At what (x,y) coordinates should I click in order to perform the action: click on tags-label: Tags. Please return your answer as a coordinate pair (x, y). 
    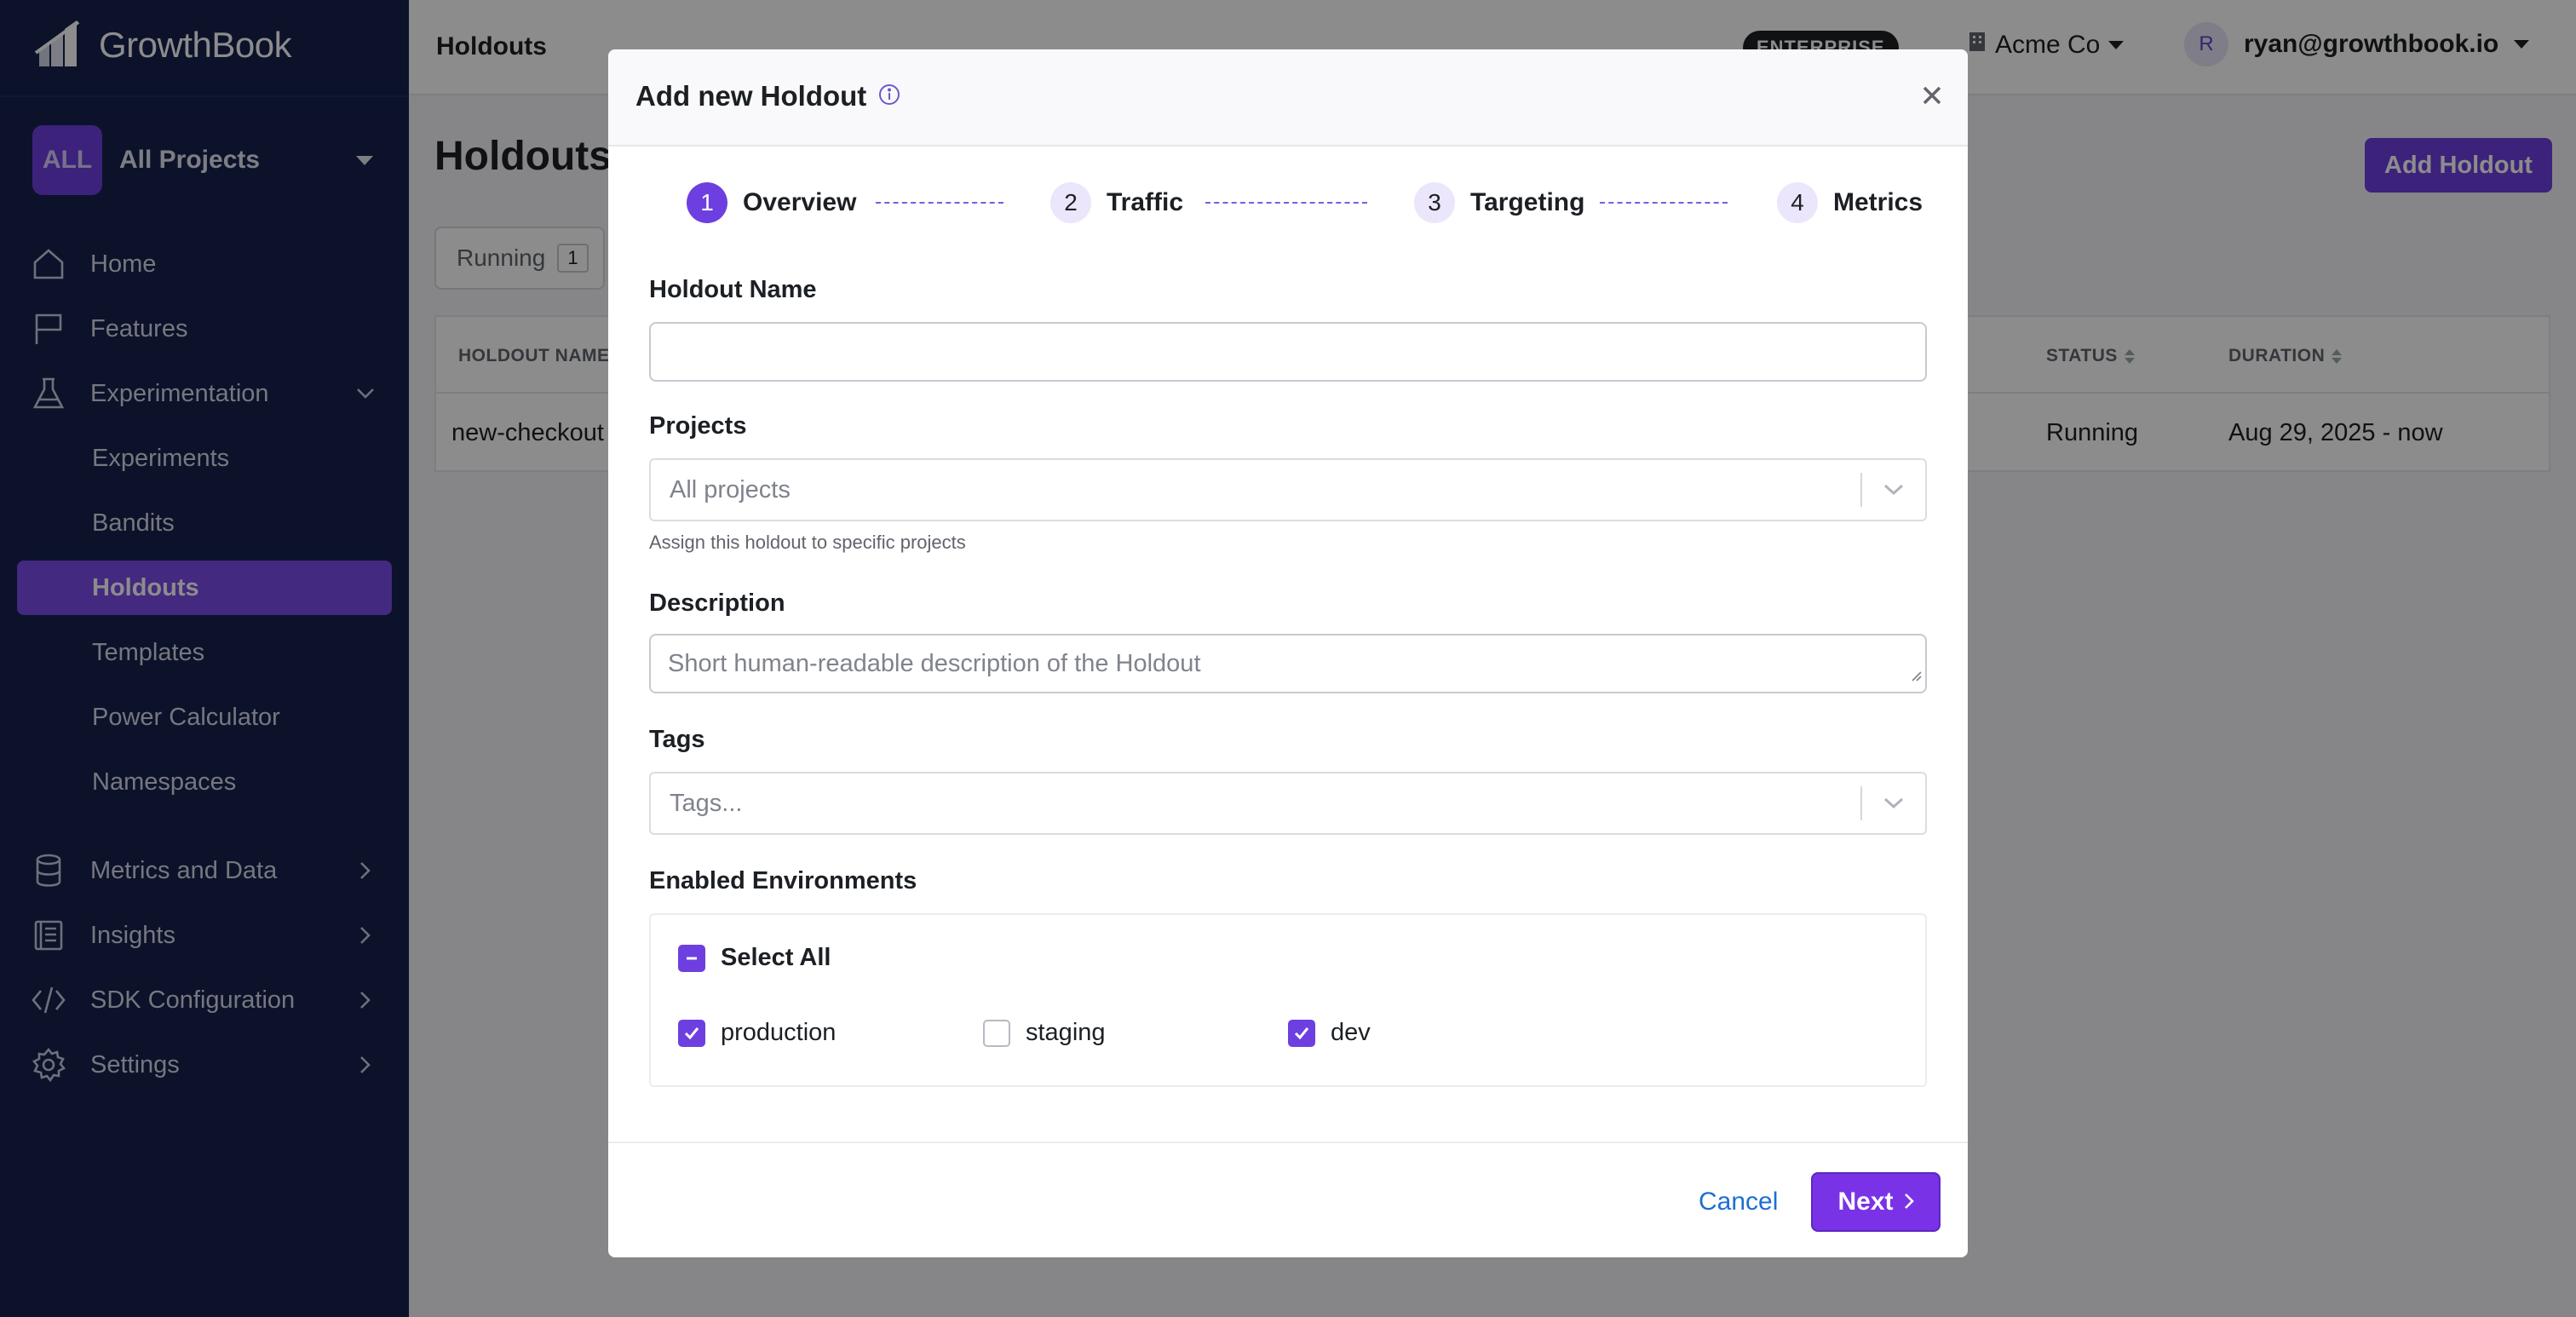
    Looking at the image, I should click on (677, 739).